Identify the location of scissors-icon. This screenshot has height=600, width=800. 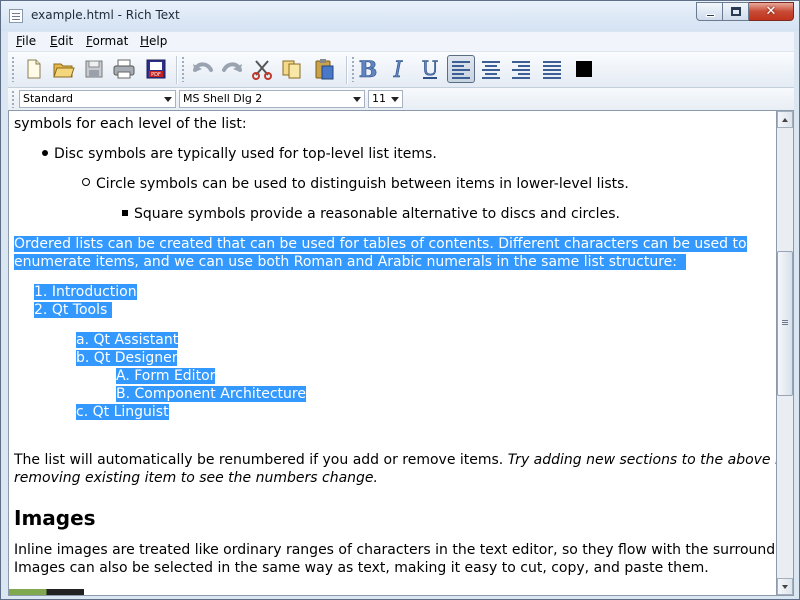
(262, 70).